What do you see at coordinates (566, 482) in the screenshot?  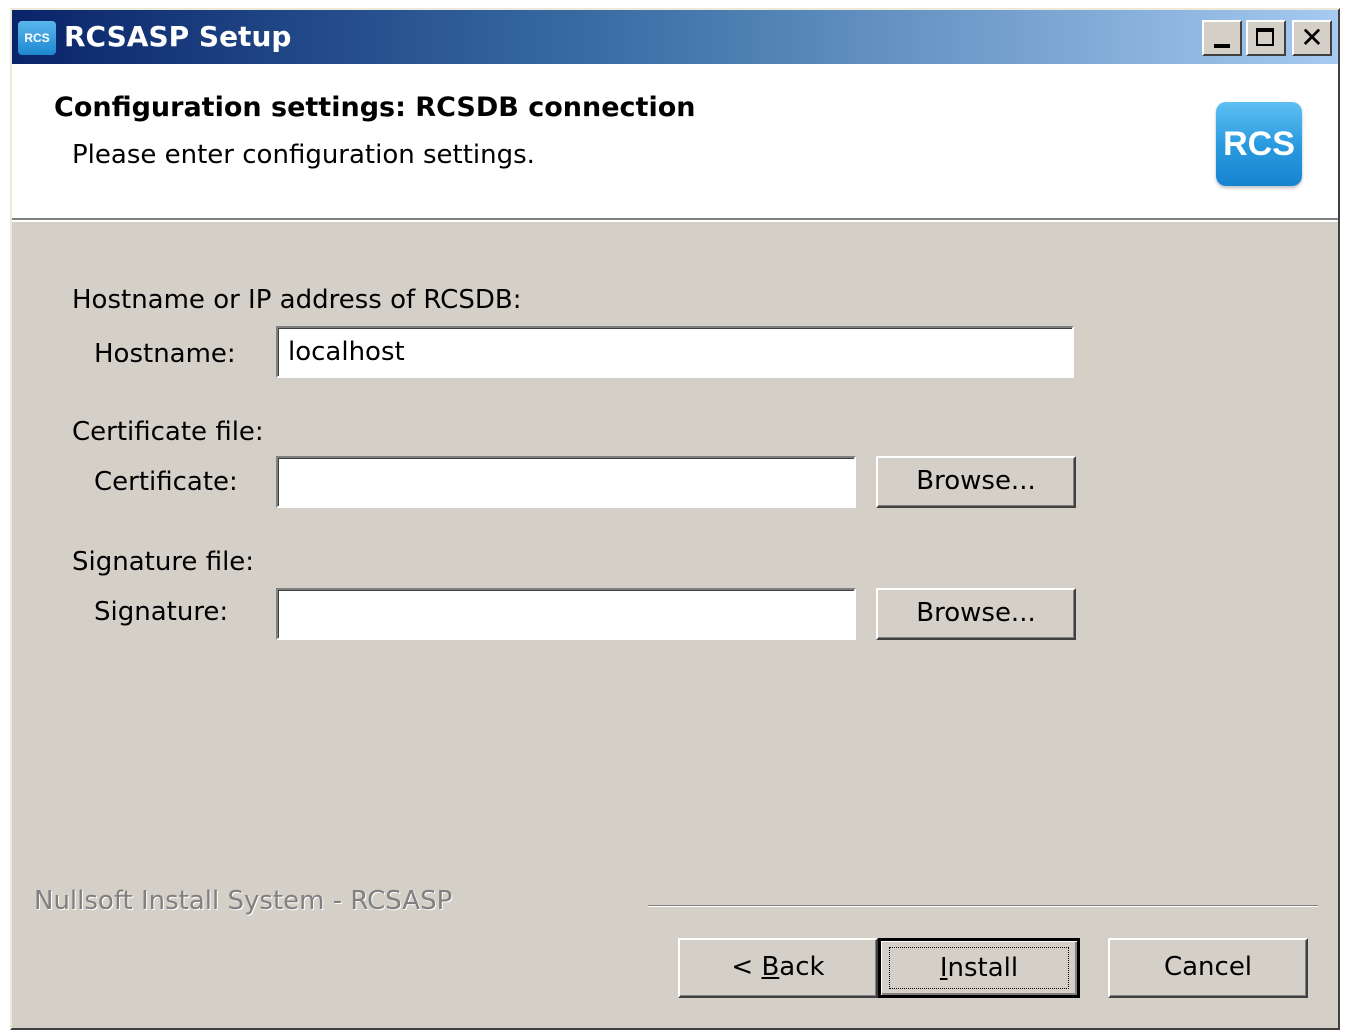 I see `certificate-input` at bounding box center [566, 482].